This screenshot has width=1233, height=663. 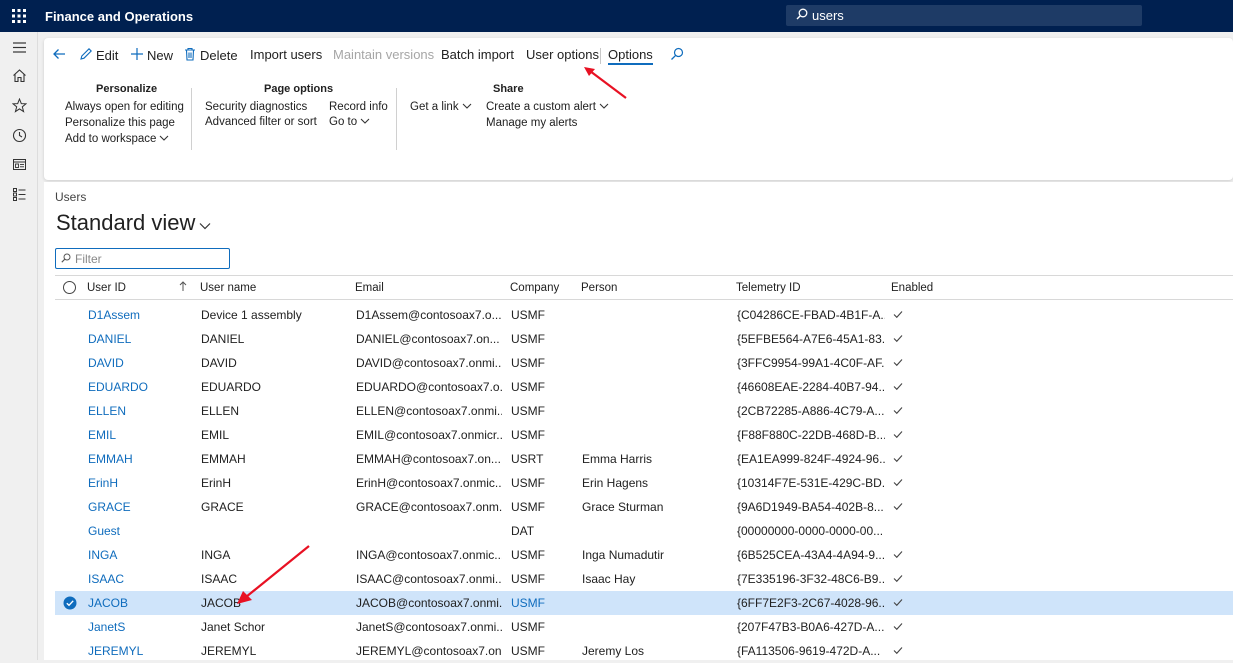 What do you see at coordinates (69, 287) in the screenshot?
I see `select-all-checkbox` at bounding box center [69, 287].